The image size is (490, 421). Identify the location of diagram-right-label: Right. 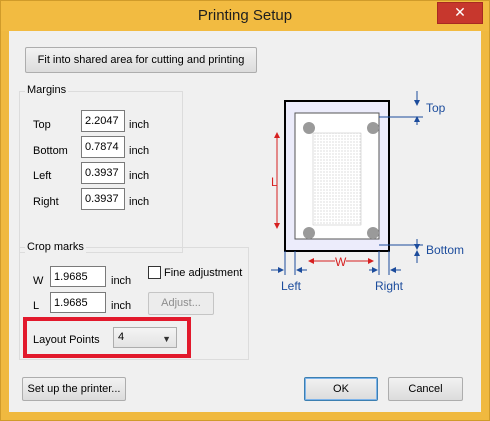
(389, 286).